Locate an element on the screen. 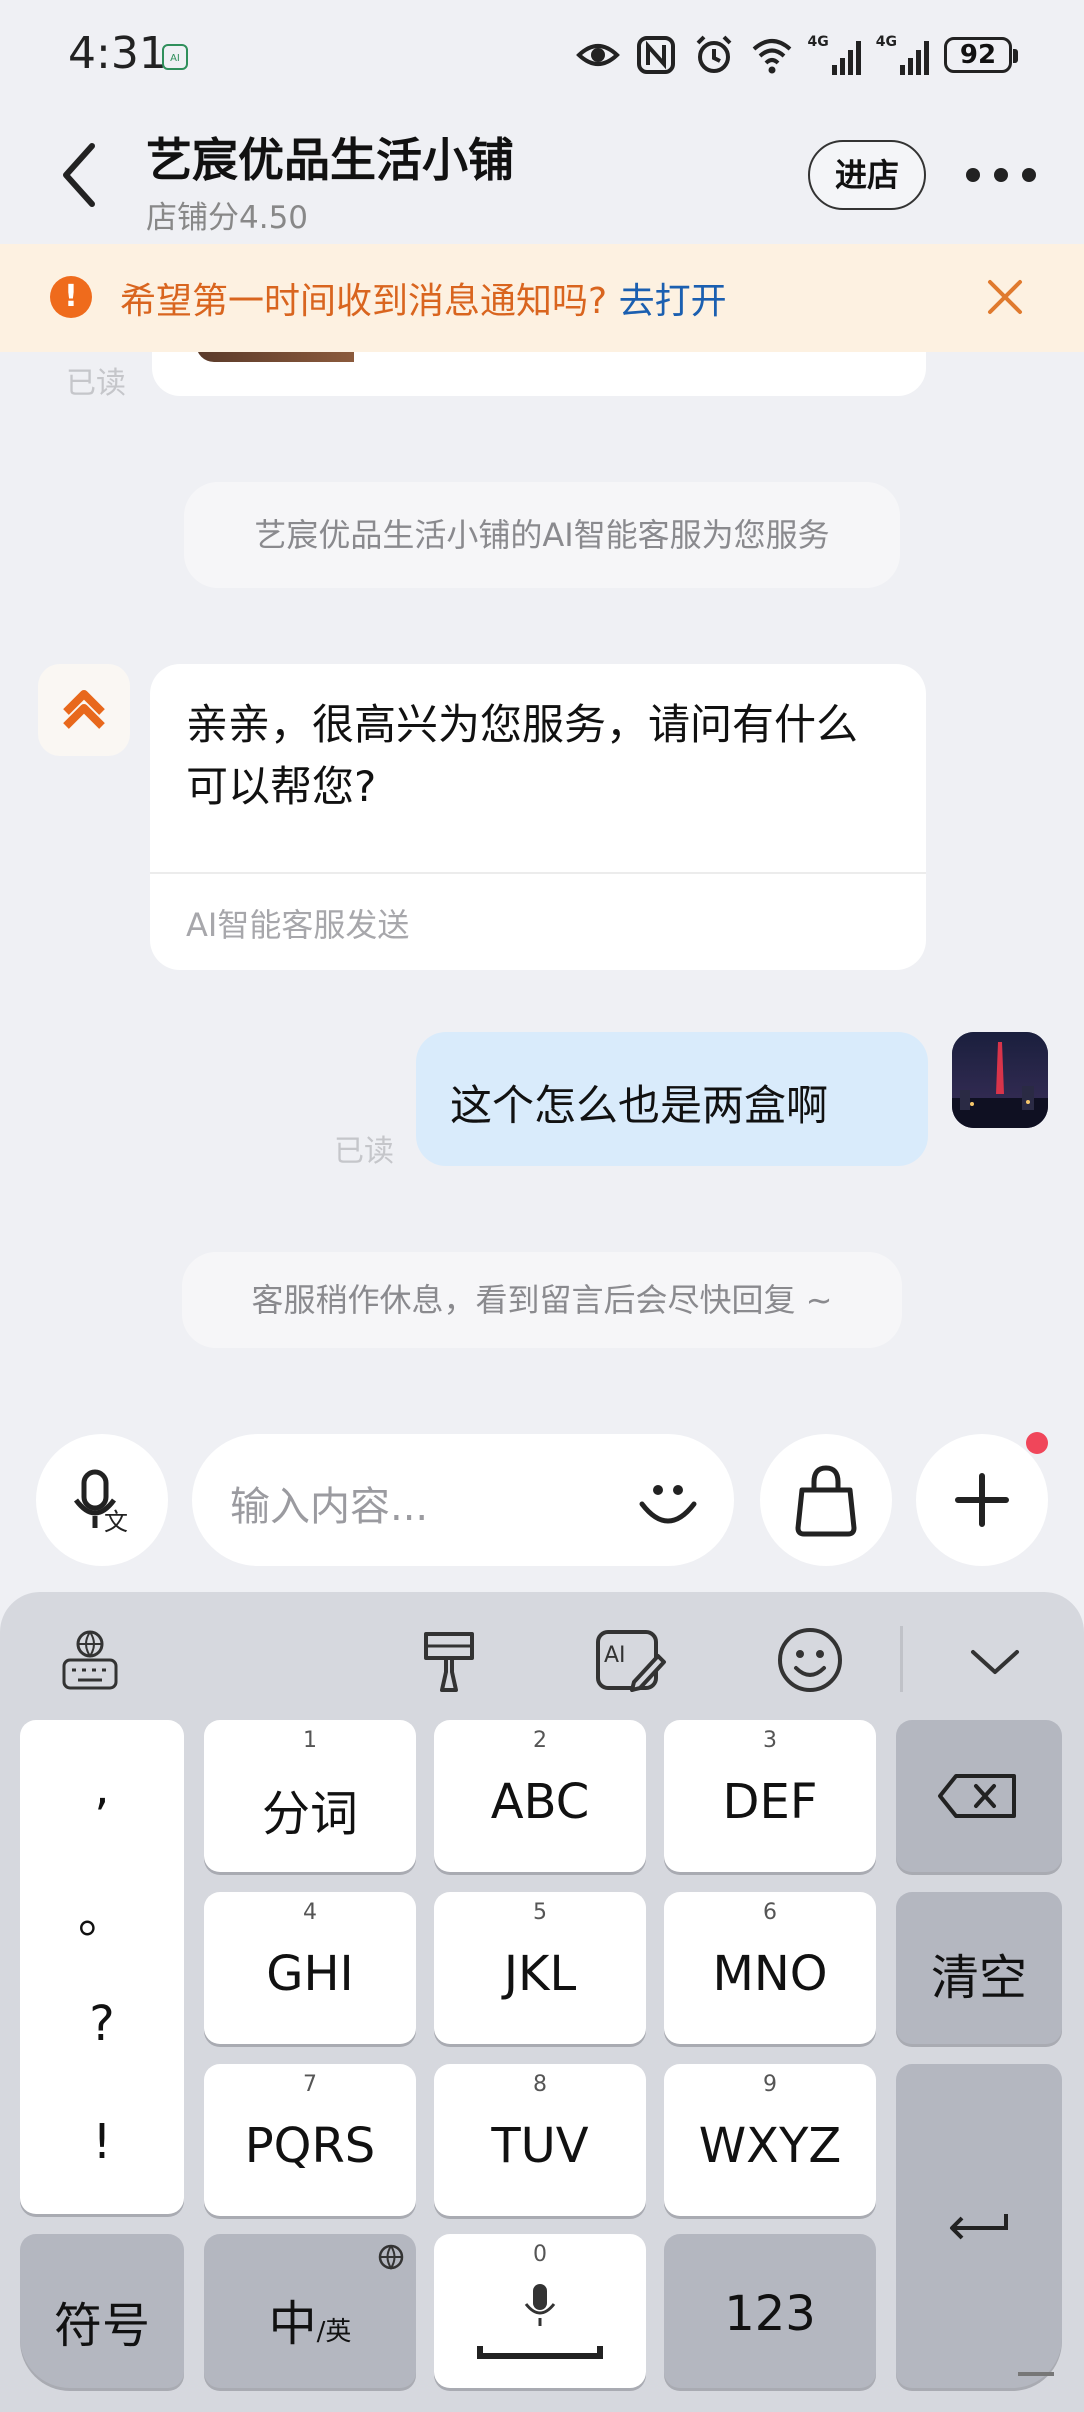  ai-write-icon: AI is located at coordinates (630, 1660).